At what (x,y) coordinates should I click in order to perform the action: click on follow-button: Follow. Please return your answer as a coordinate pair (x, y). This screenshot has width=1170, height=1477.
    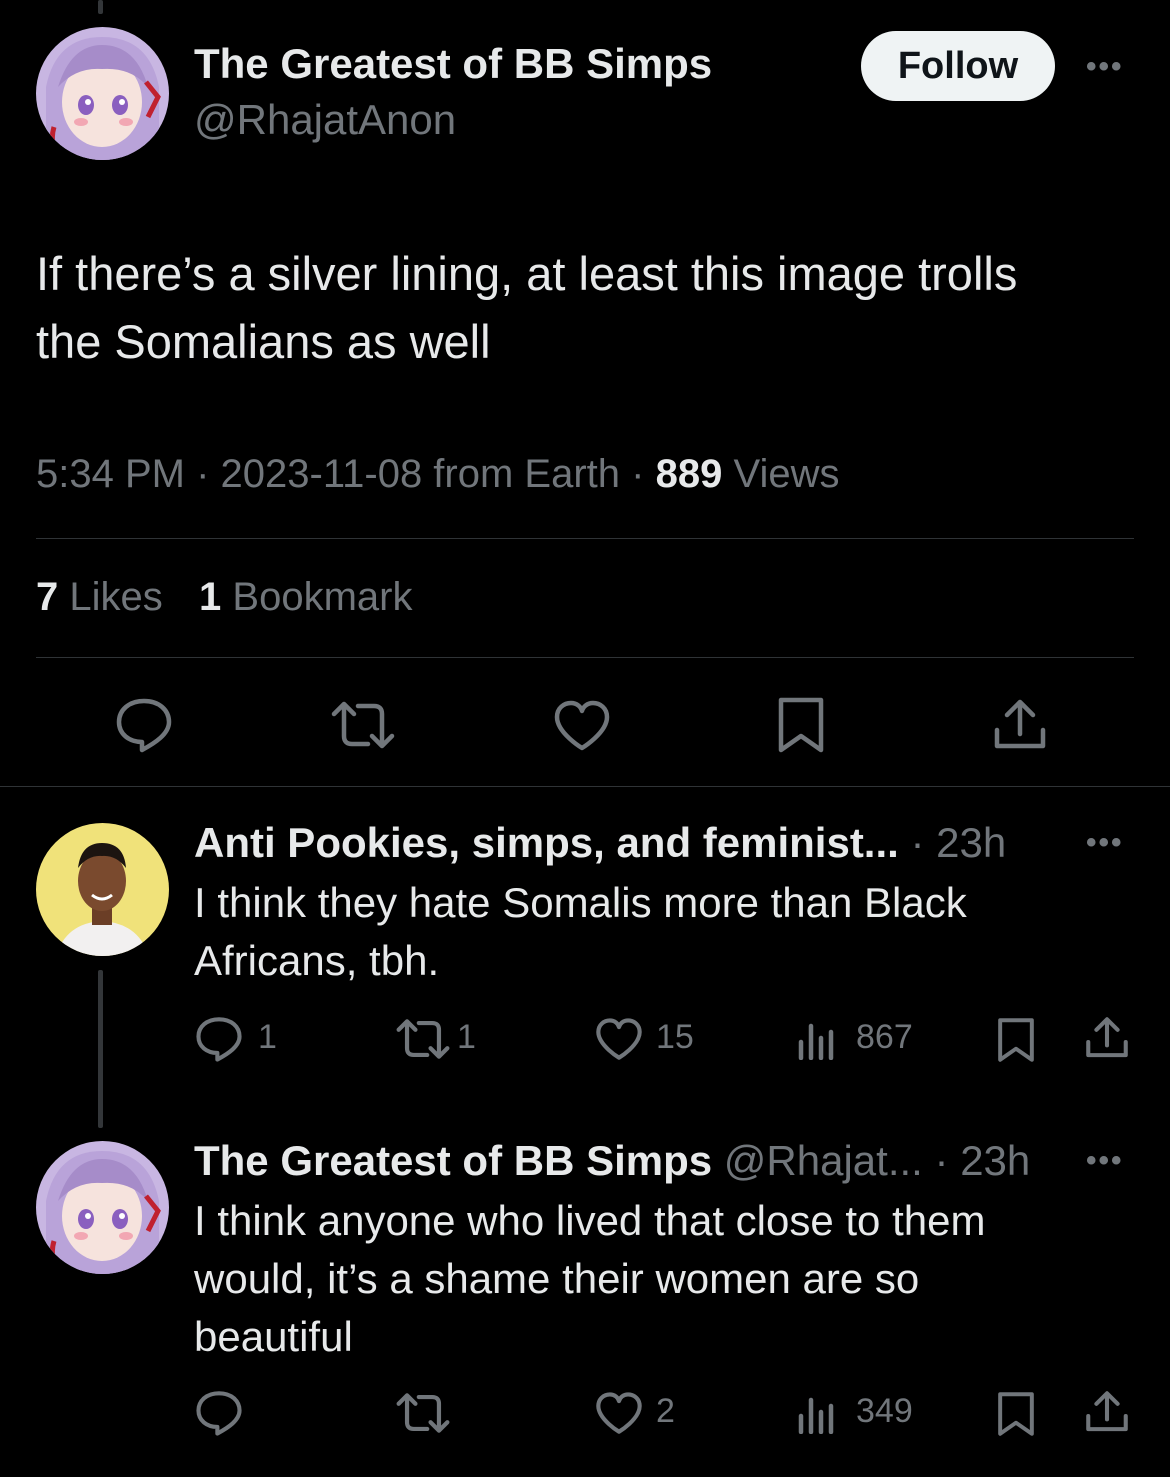
    Looking at the image, I should click on (958, 66).